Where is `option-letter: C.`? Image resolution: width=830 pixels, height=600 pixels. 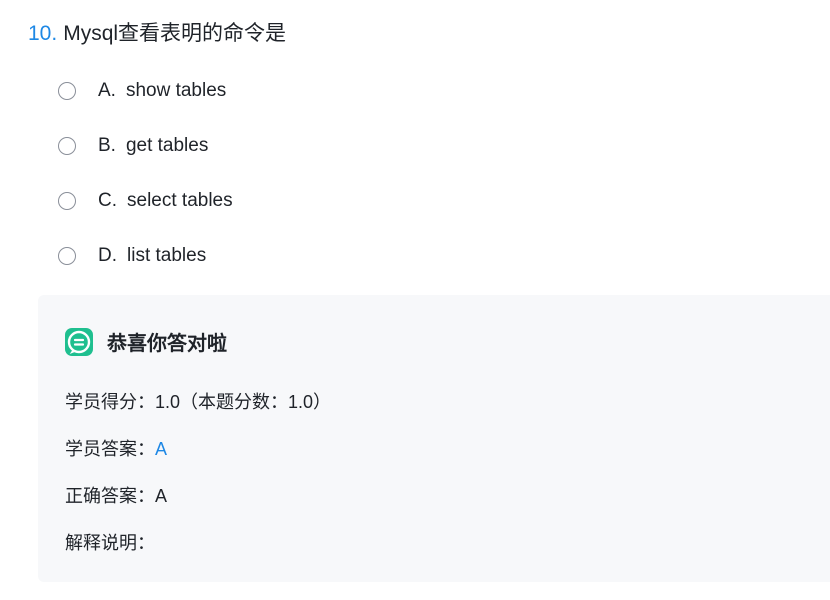 option-letter: C. is located at coordinates (107, 200).